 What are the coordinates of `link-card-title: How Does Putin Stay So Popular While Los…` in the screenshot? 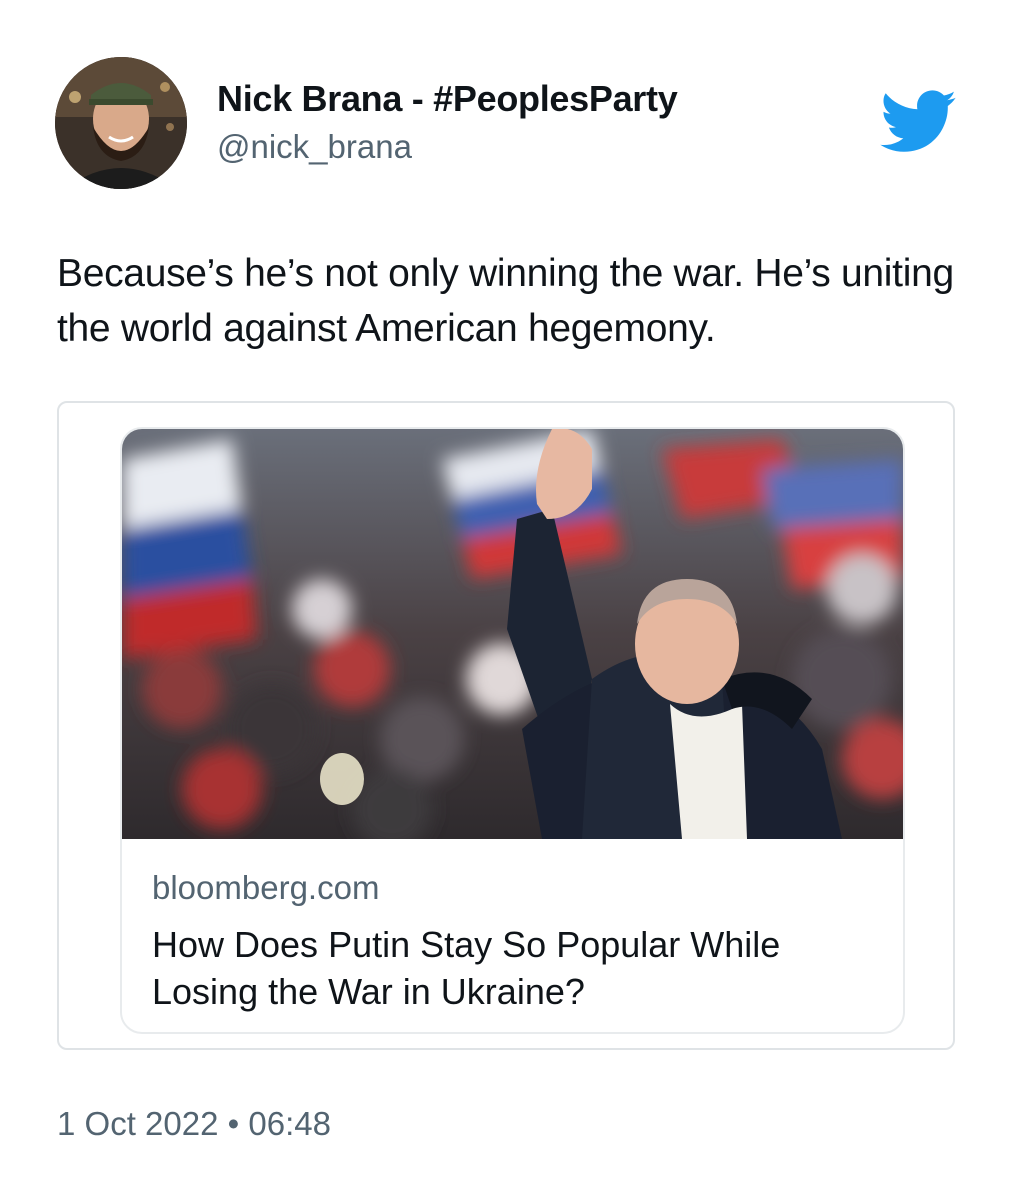 It's located at (466, 968).